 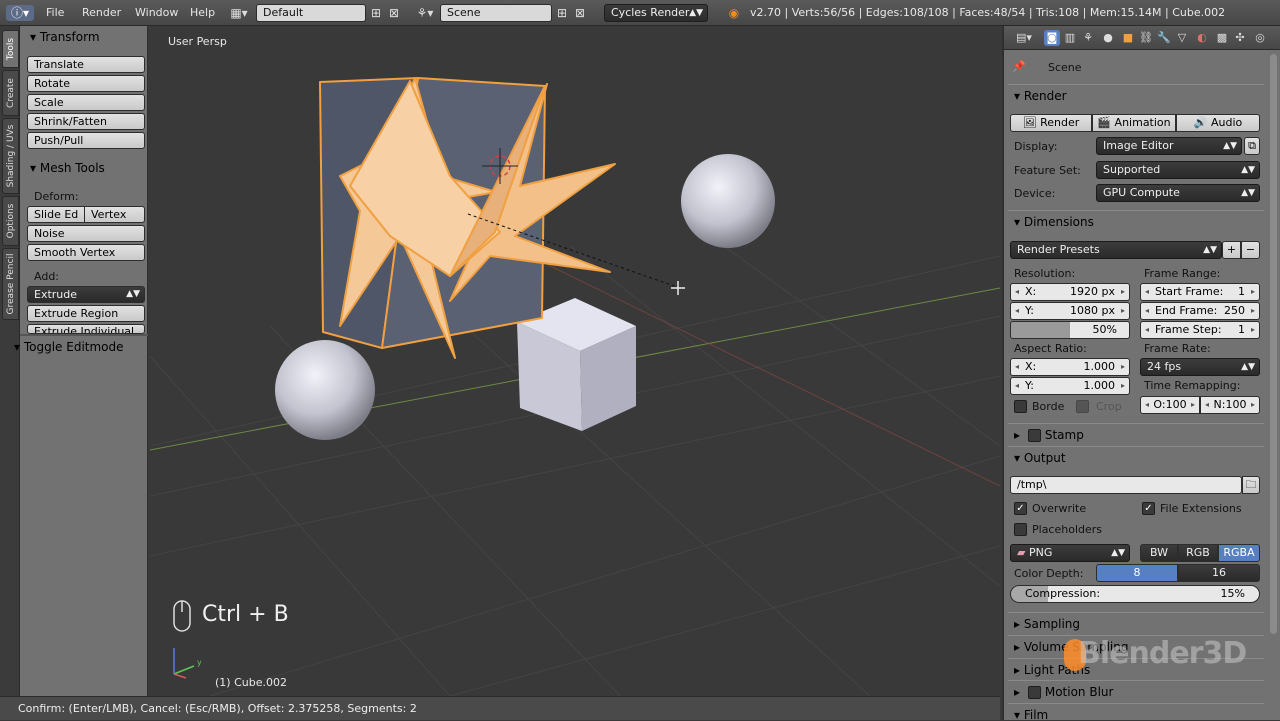 What do you see at coordinates (1240, 38) in the screenshot?
I see `particles-tab-icon: ✣` at bounding box center [1240, 38].